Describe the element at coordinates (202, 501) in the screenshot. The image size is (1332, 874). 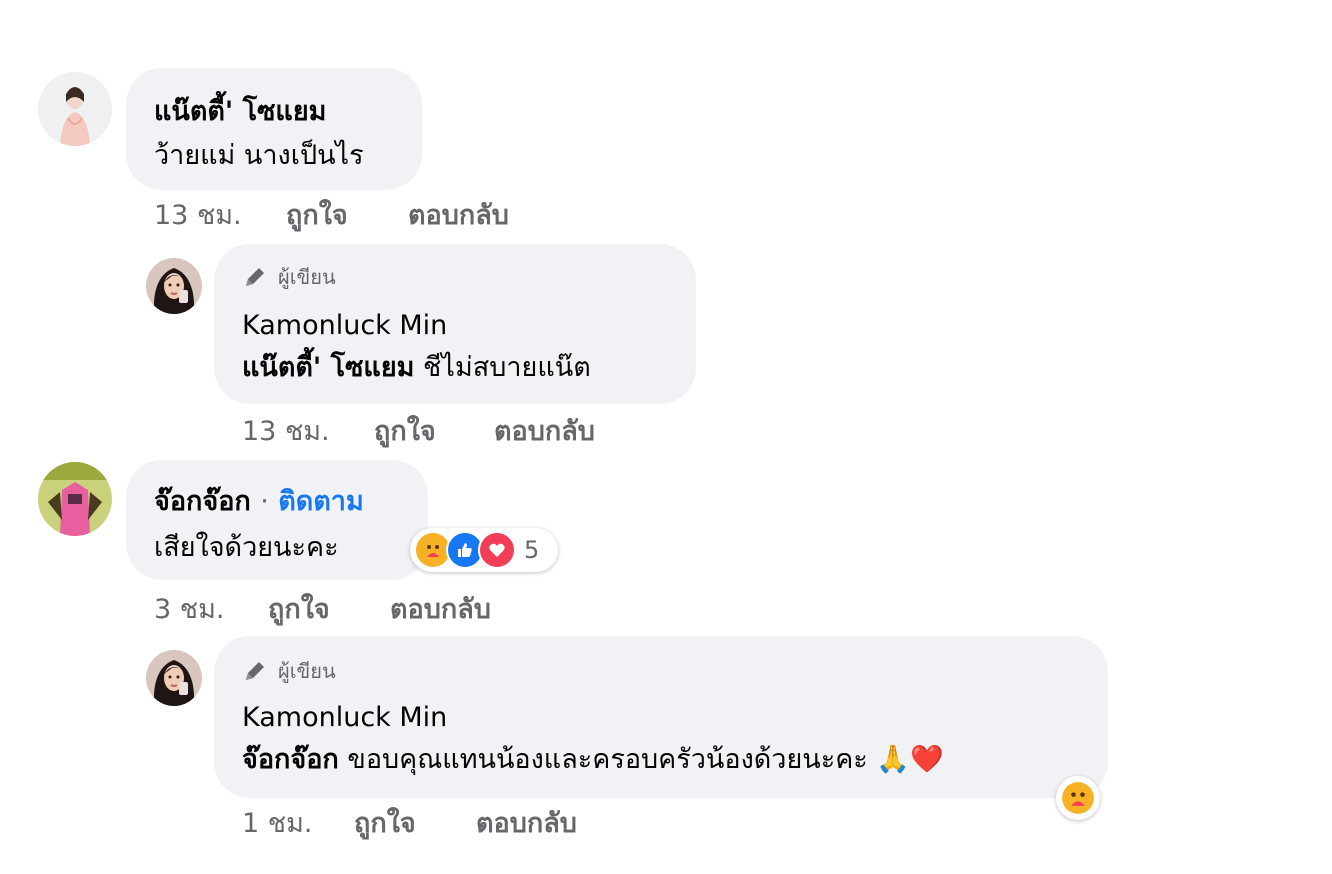
I see `comment-author: จ๊อกจ๊อก` at that location.